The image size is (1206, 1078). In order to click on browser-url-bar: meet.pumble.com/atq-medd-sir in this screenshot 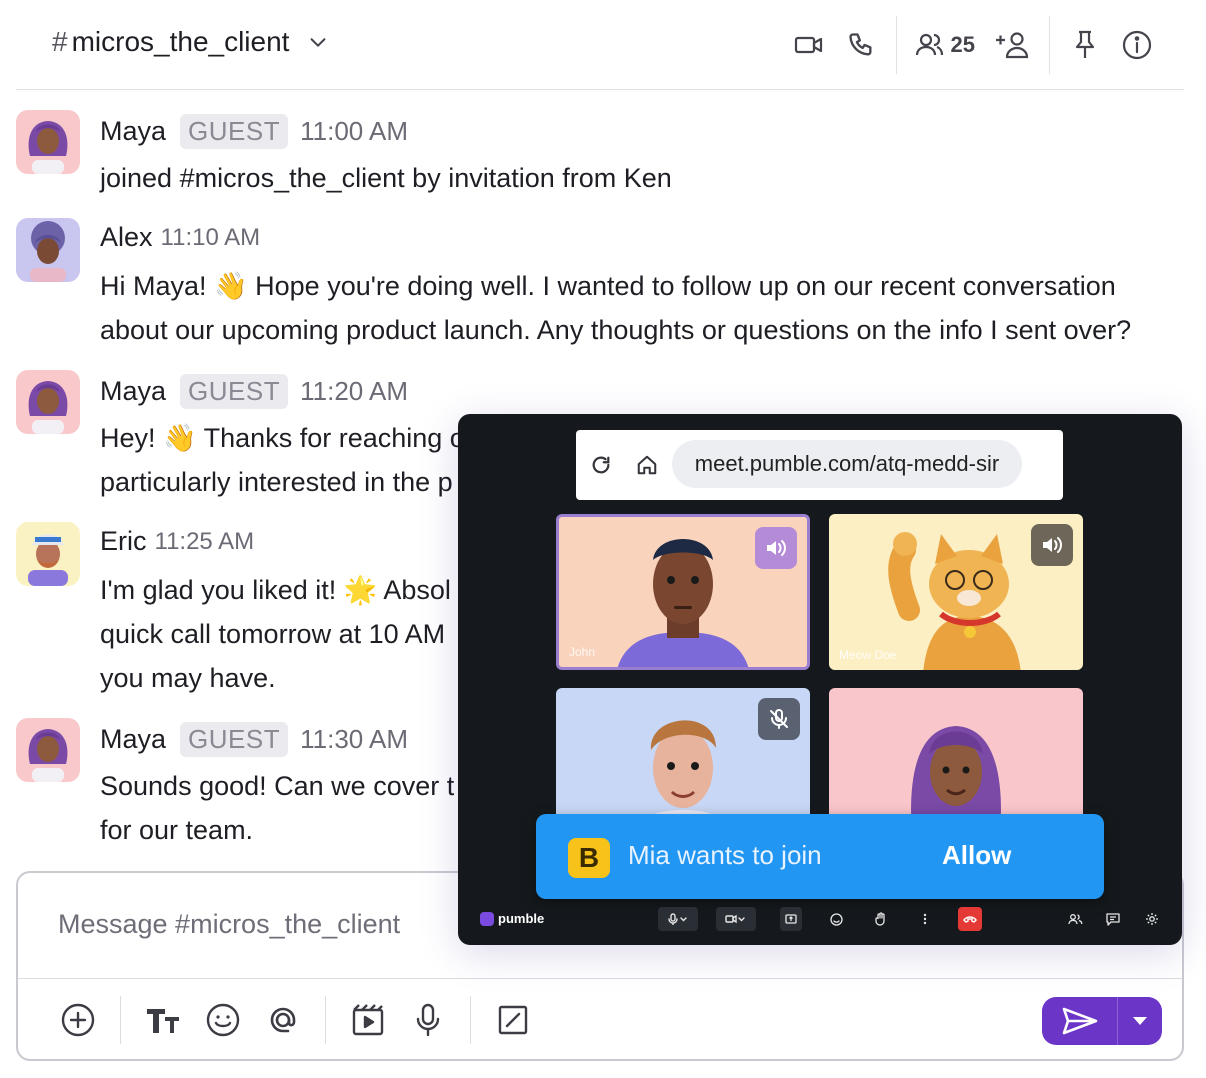, I will do `click(819, 465)`.